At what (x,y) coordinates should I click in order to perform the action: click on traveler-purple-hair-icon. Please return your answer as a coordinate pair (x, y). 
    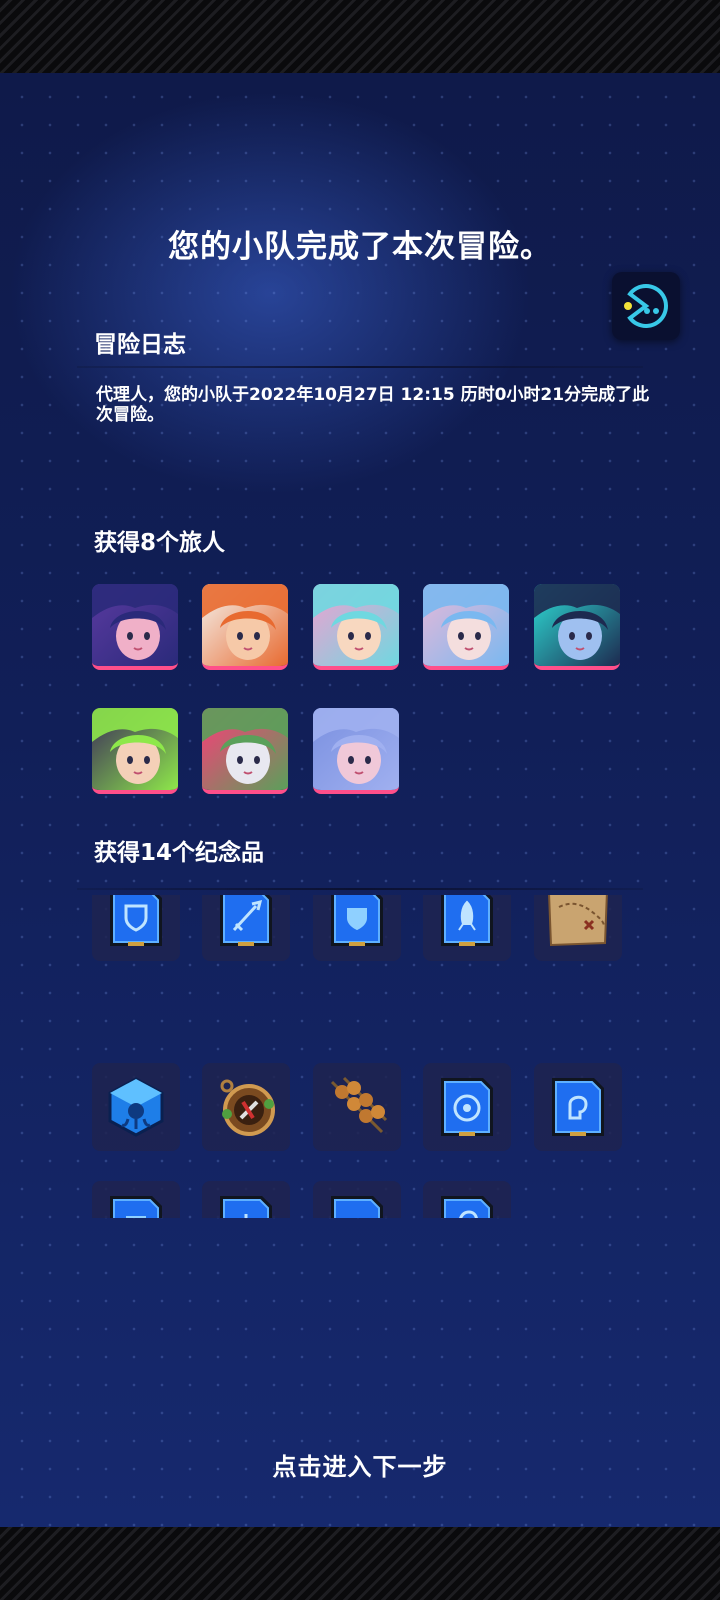
    Looking at the image, I should click on (135, 625).